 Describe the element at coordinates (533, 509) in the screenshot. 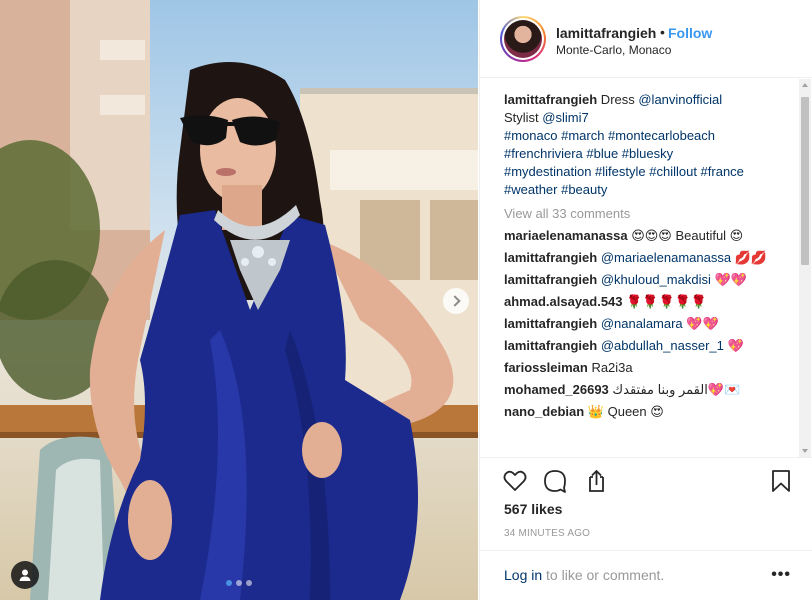

I see `likes-count: 567 likes` at that location.